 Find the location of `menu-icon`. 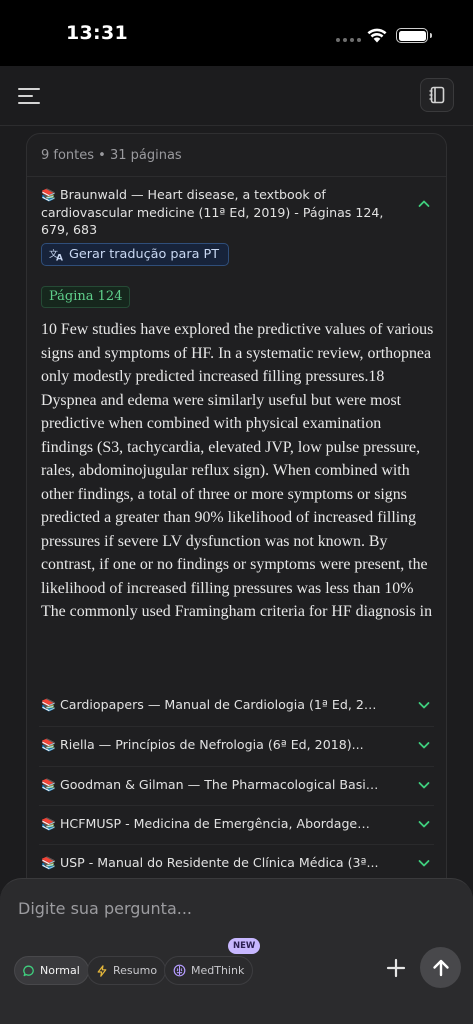

menu-icon is located at coordinates (29, 89).